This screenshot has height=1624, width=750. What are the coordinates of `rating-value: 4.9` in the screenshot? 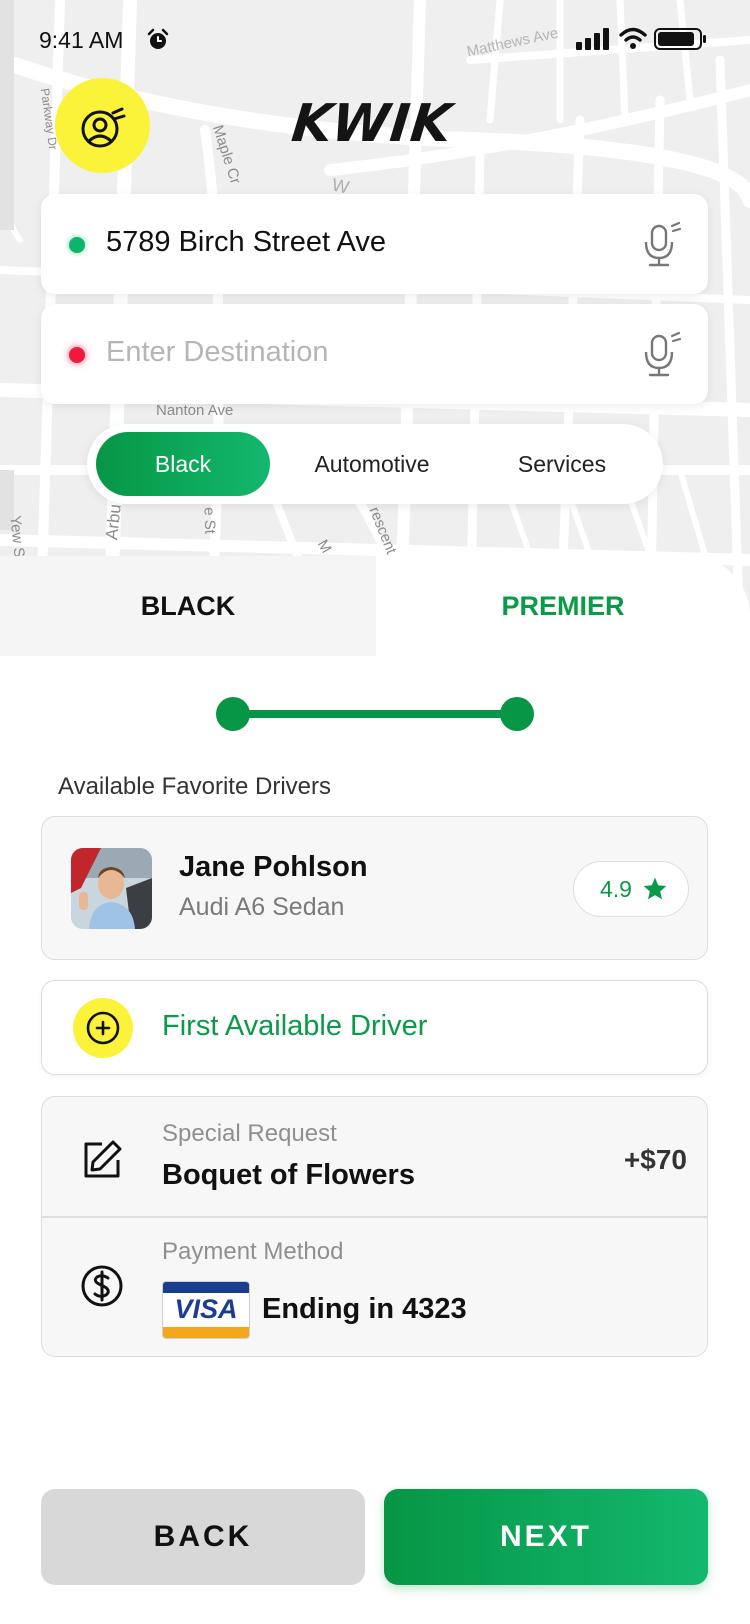 It's located at (616, 889).